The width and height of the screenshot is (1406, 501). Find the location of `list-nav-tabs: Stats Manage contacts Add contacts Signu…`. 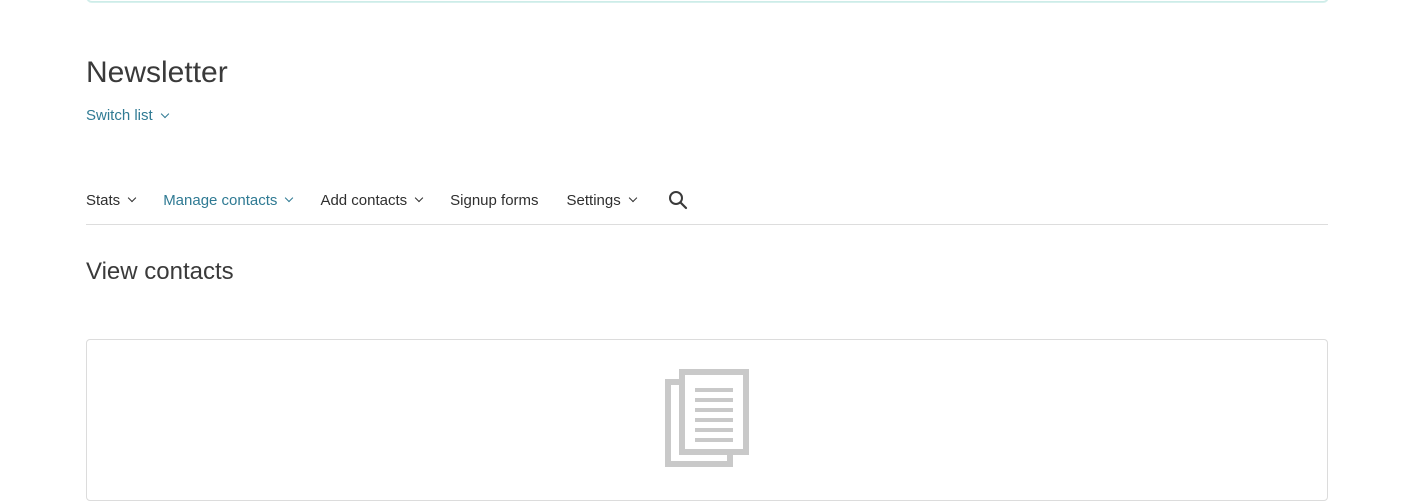

list-nav-tabs: Stats Manage contacts Add contacts Signu… is located at coordinates (707, 205).